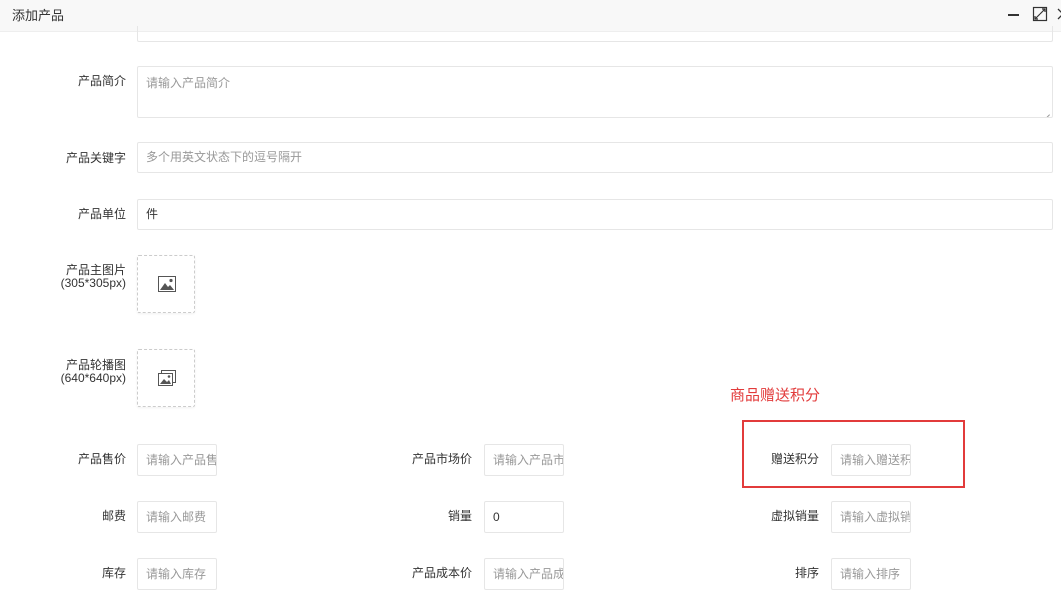 This screenshot has width=1061, height=607. What do you see at coordinates (524, 460) in the screenshot?
I see `market-price-input: 请输入产品市` at bounding box center [524, 460].